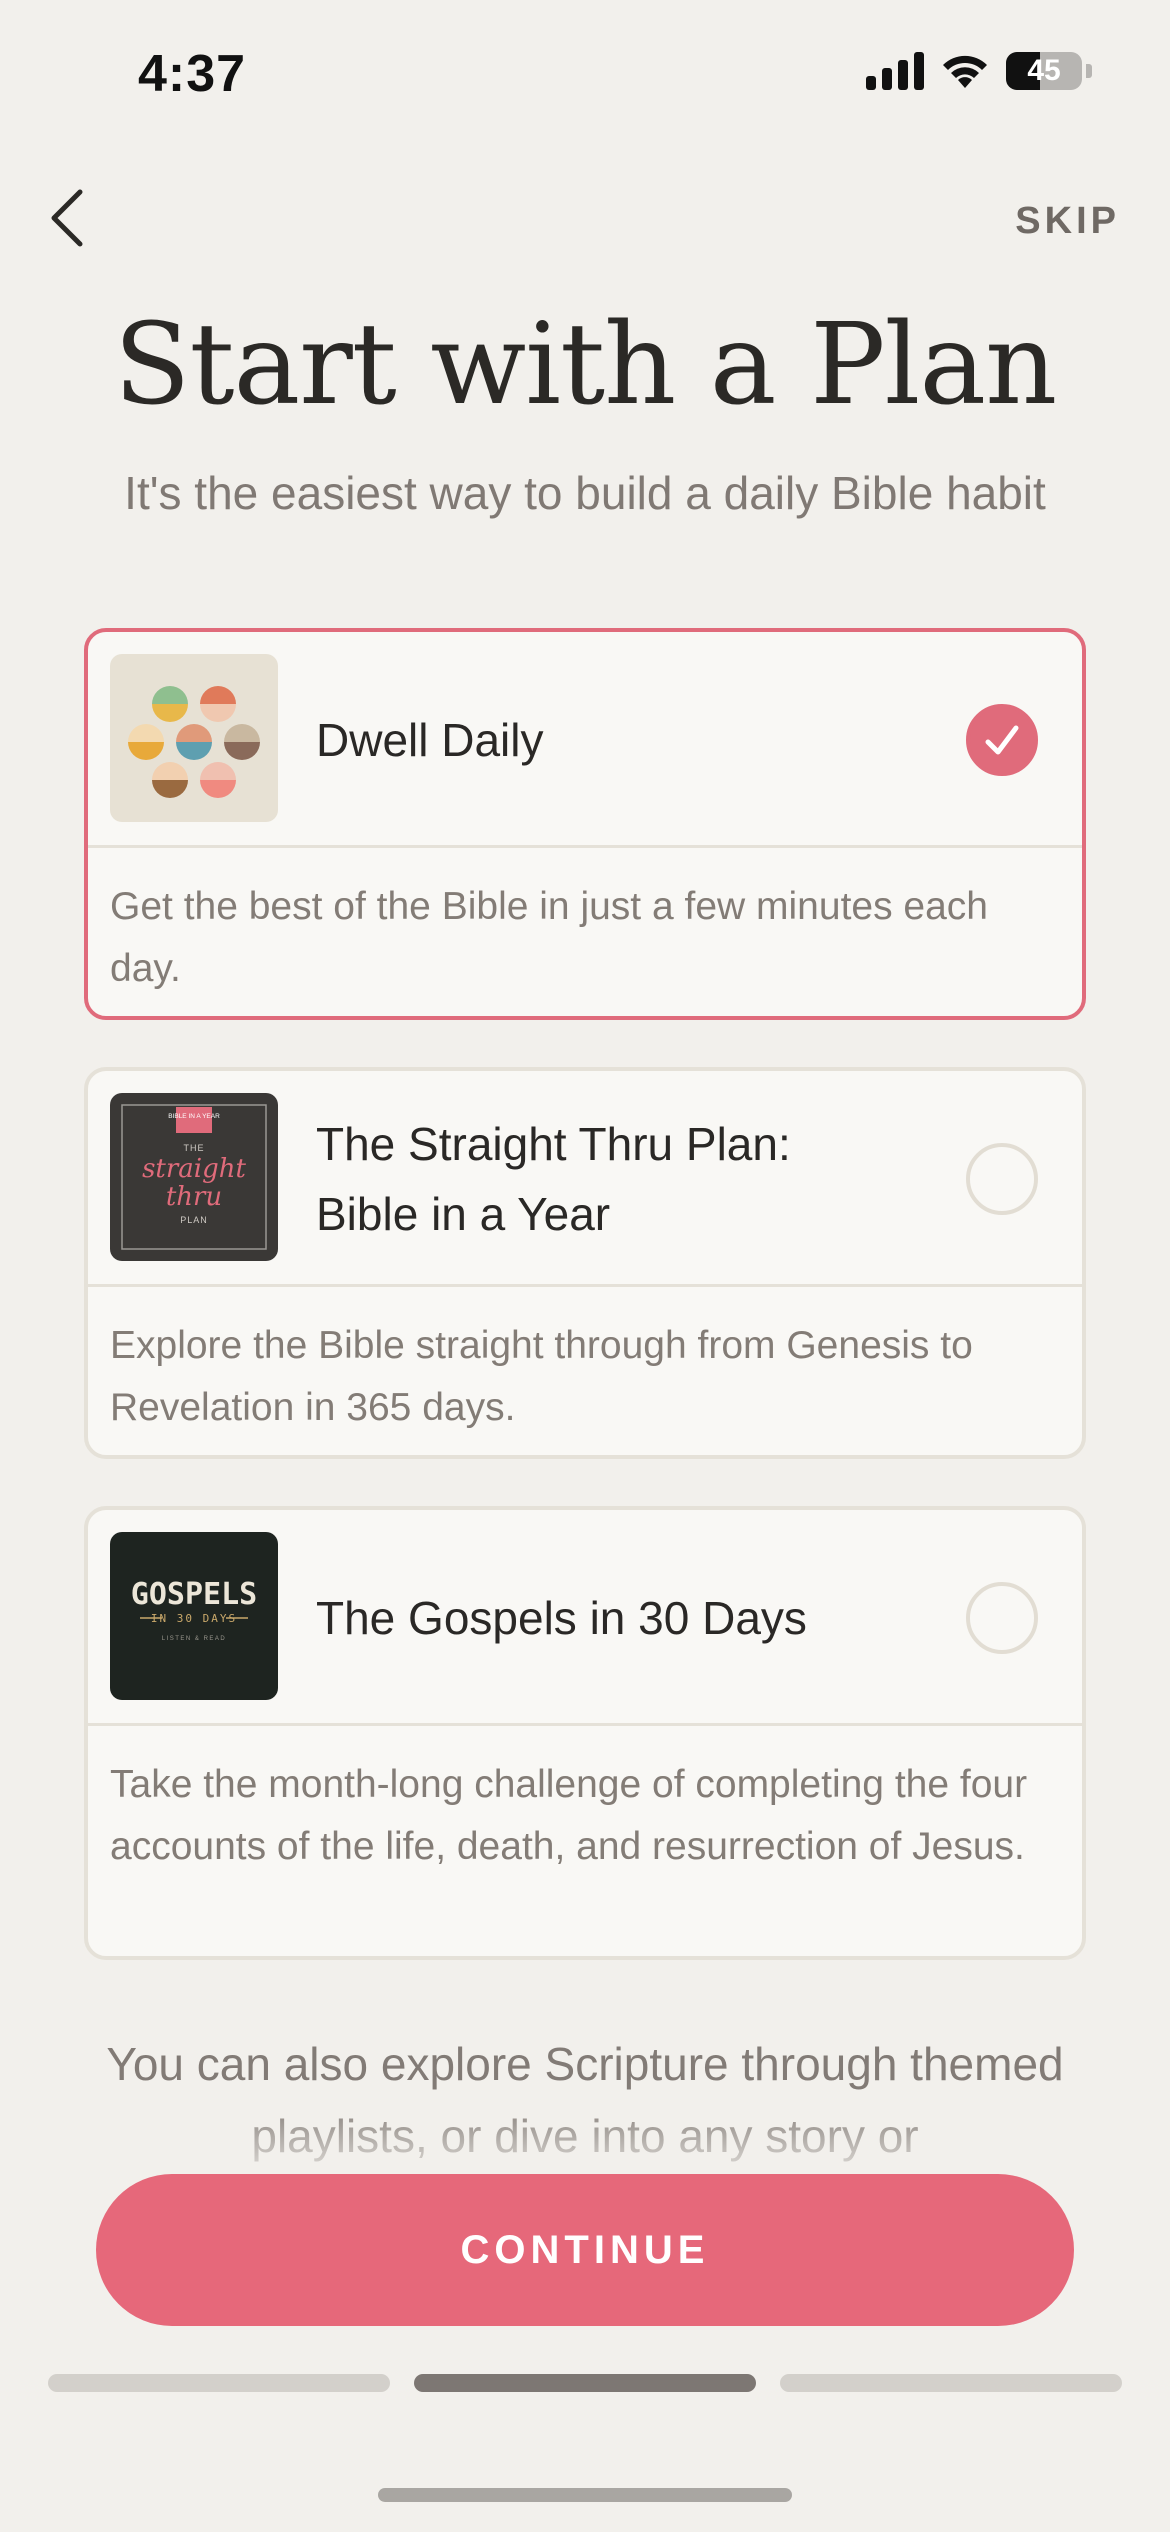  What do you see at coordinates (194, 1639) in the screenshot?
I see `artwork-small-text: LISTEN & READ` at bounding box center [194, 1639].